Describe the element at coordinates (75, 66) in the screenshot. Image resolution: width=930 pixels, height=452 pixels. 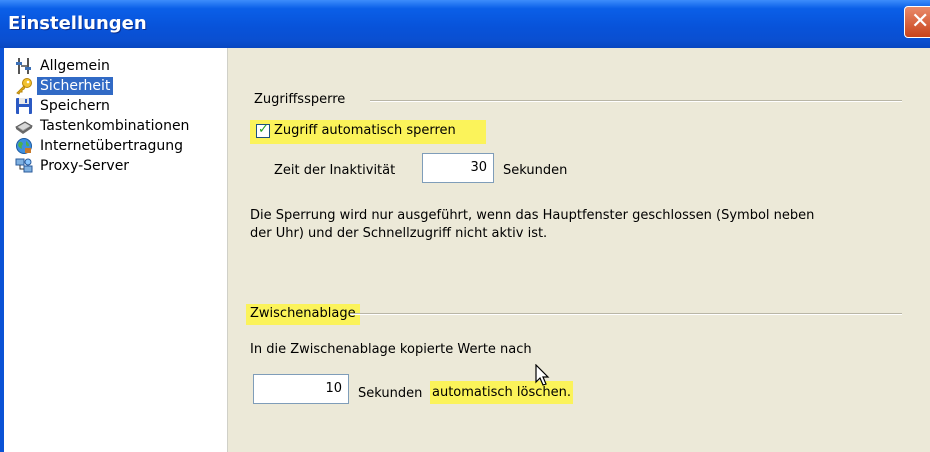
I see `sidebar-item-label: Allgemein` at that location.